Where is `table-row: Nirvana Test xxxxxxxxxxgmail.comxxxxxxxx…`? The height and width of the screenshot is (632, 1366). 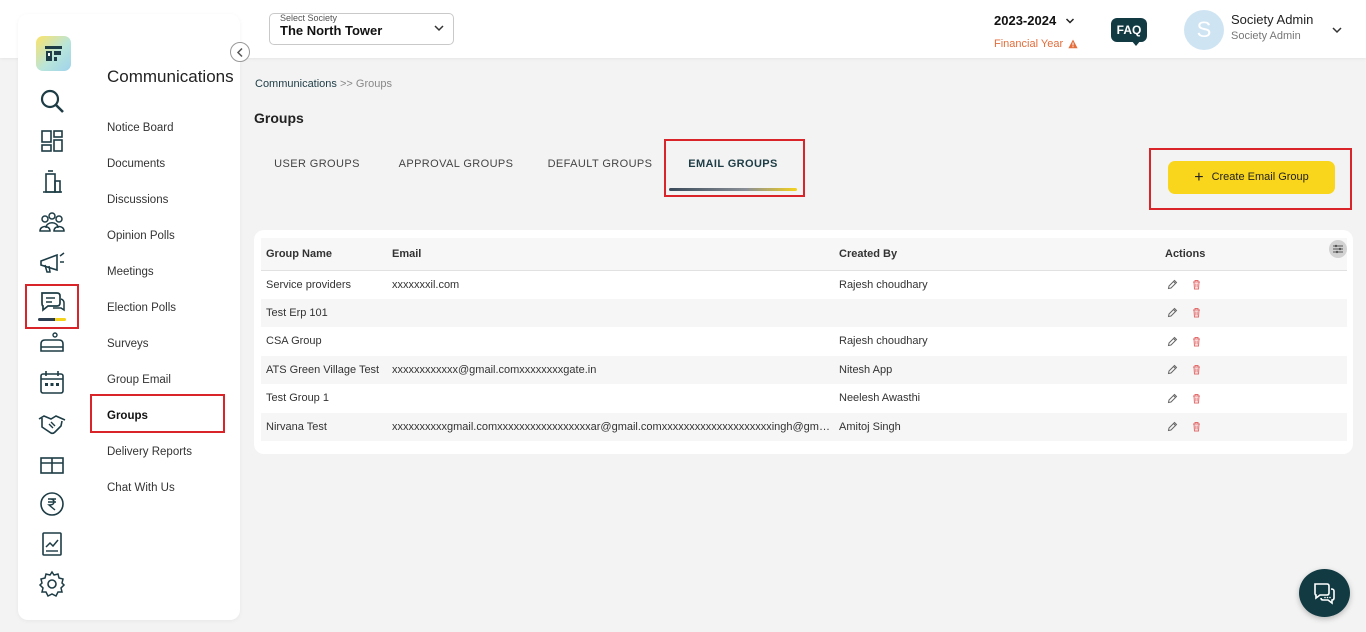
table-row: Nirvana Test xxxxxxxxxxgmail.comxxxxxxxx… is located at coordinates (804, 426).